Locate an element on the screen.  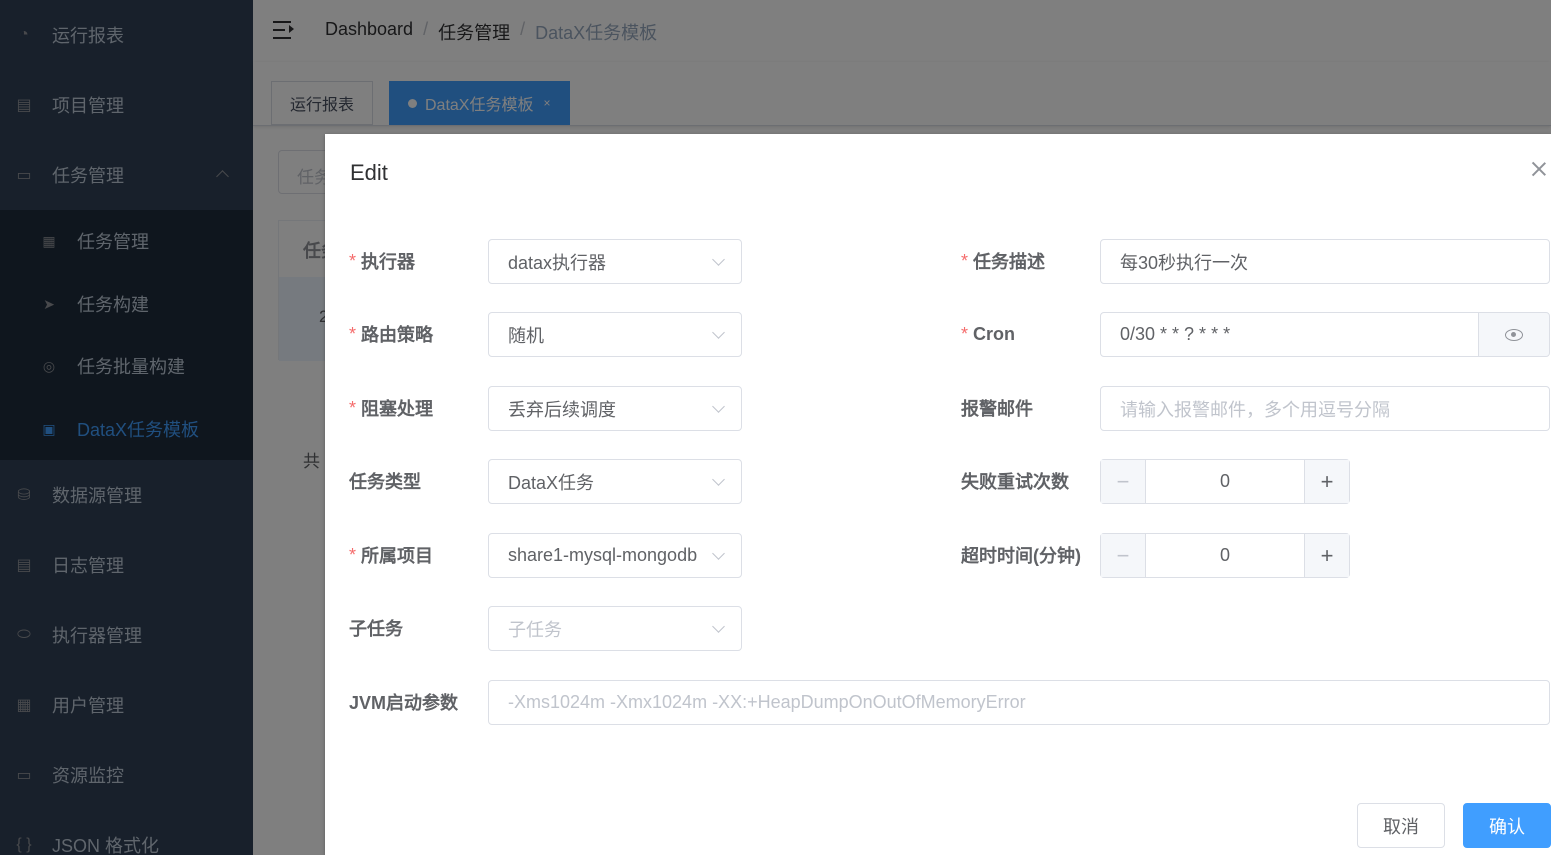
dialog-title: Edit is located at coordinates (369, 172).